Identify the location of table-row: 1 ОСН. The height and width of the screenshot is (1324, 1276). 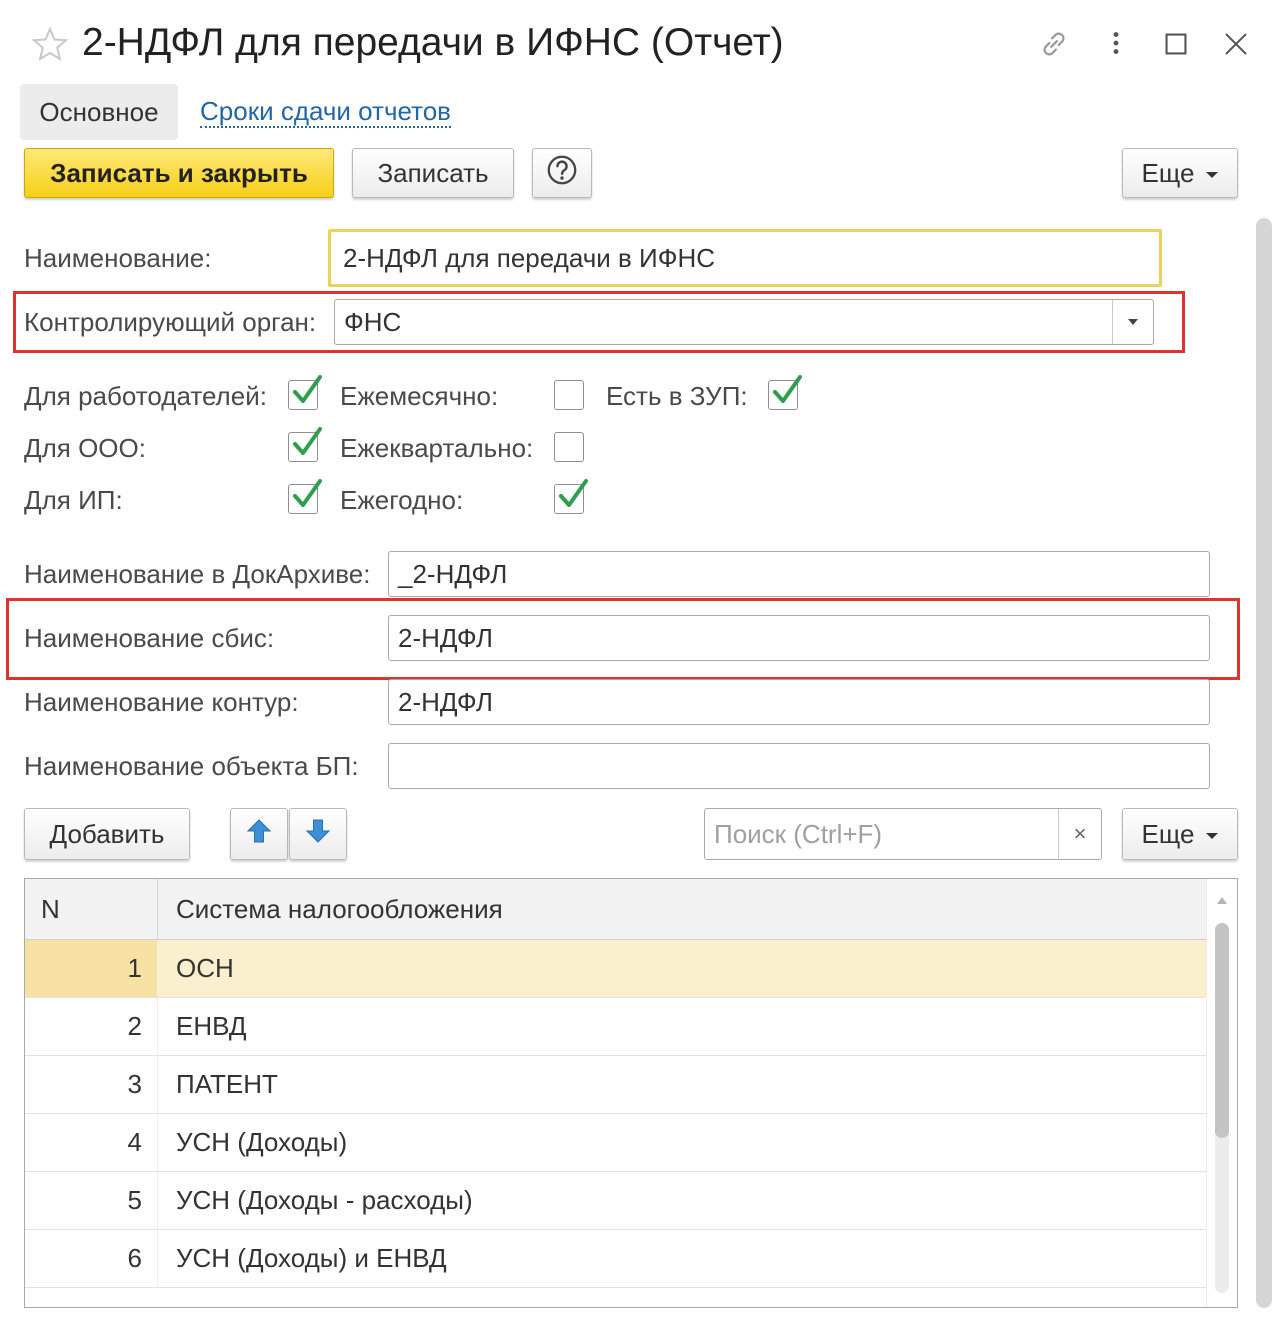
(616, 969).